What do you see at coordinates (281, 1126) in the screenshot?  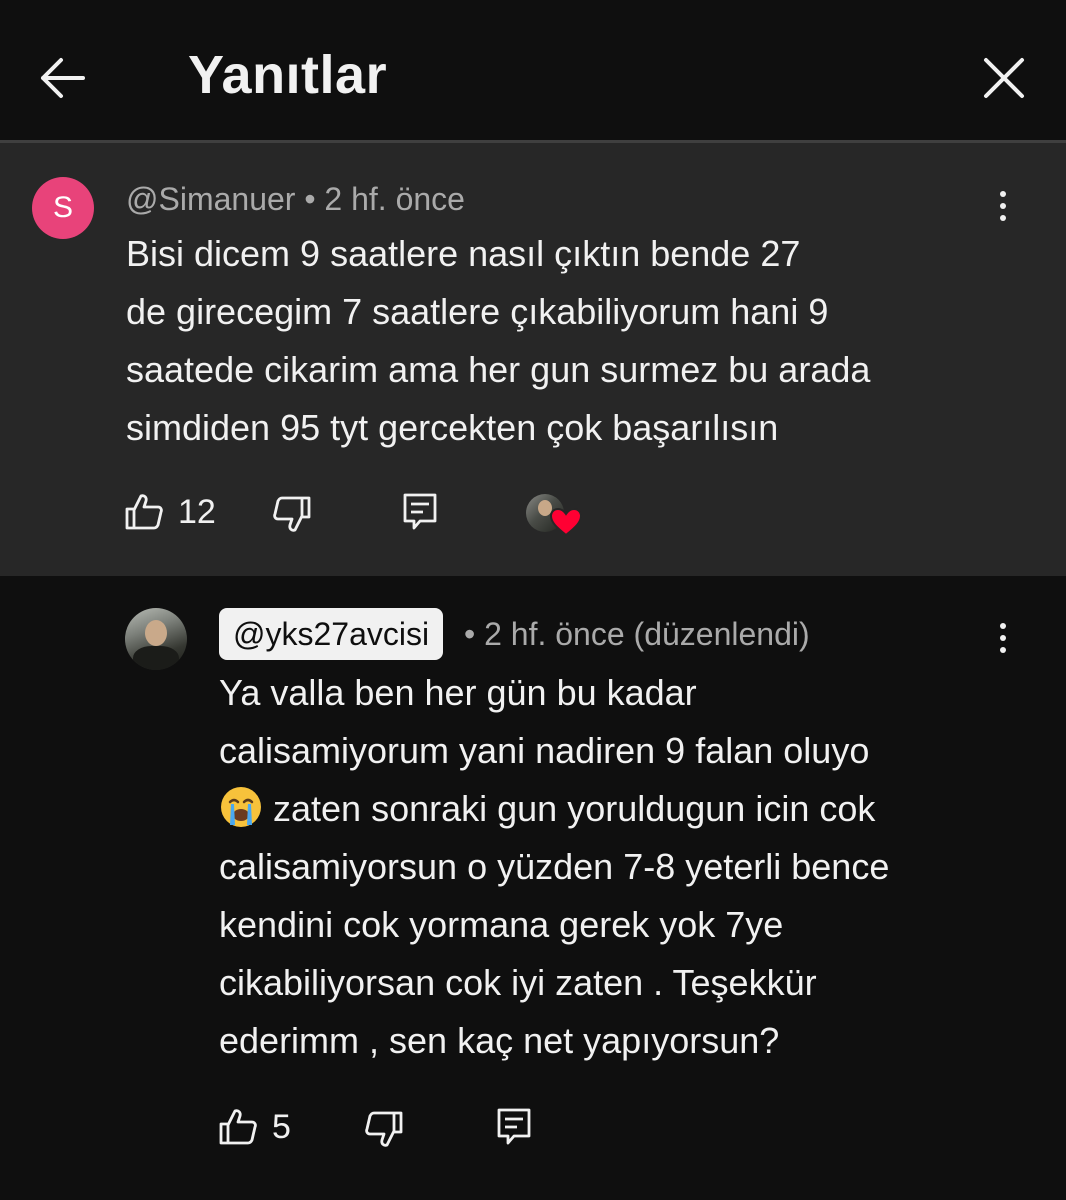 I see `like-count: 5` at bounding box center [281, 1126].